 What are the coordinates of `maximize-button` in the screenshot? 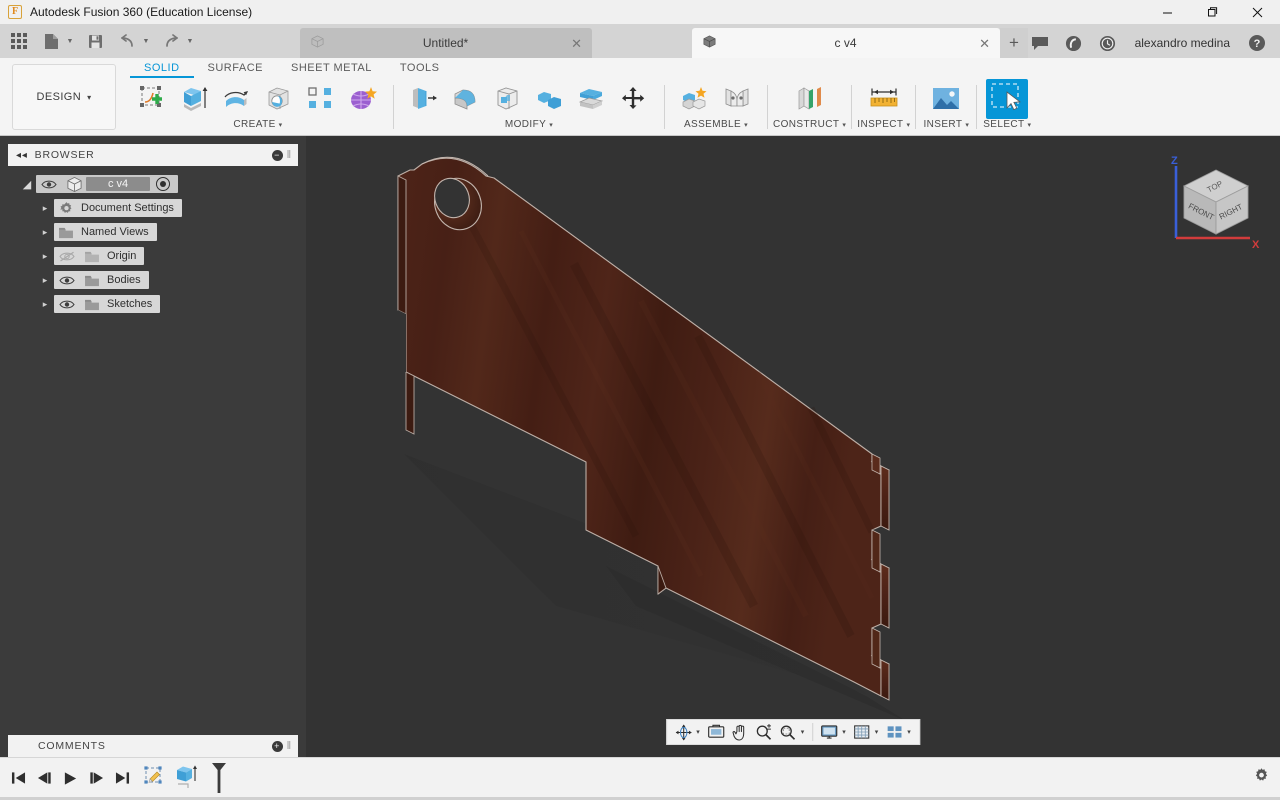 It's located at (1212, 12).